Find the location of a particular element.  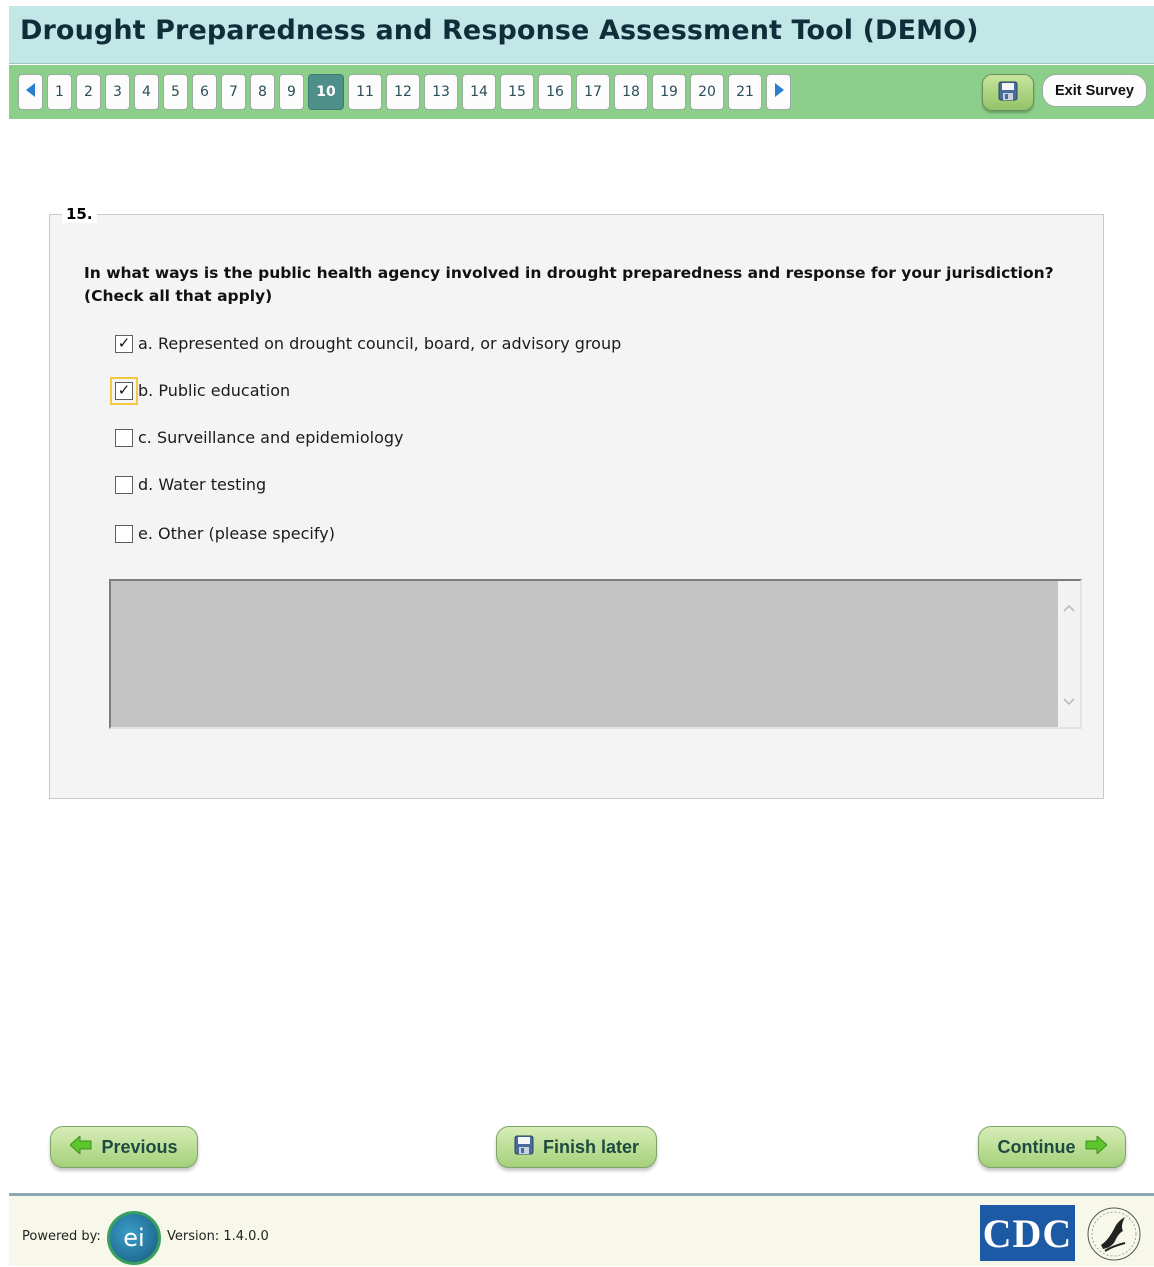

scroll-down-icon is located at coordinates (1069, 701).